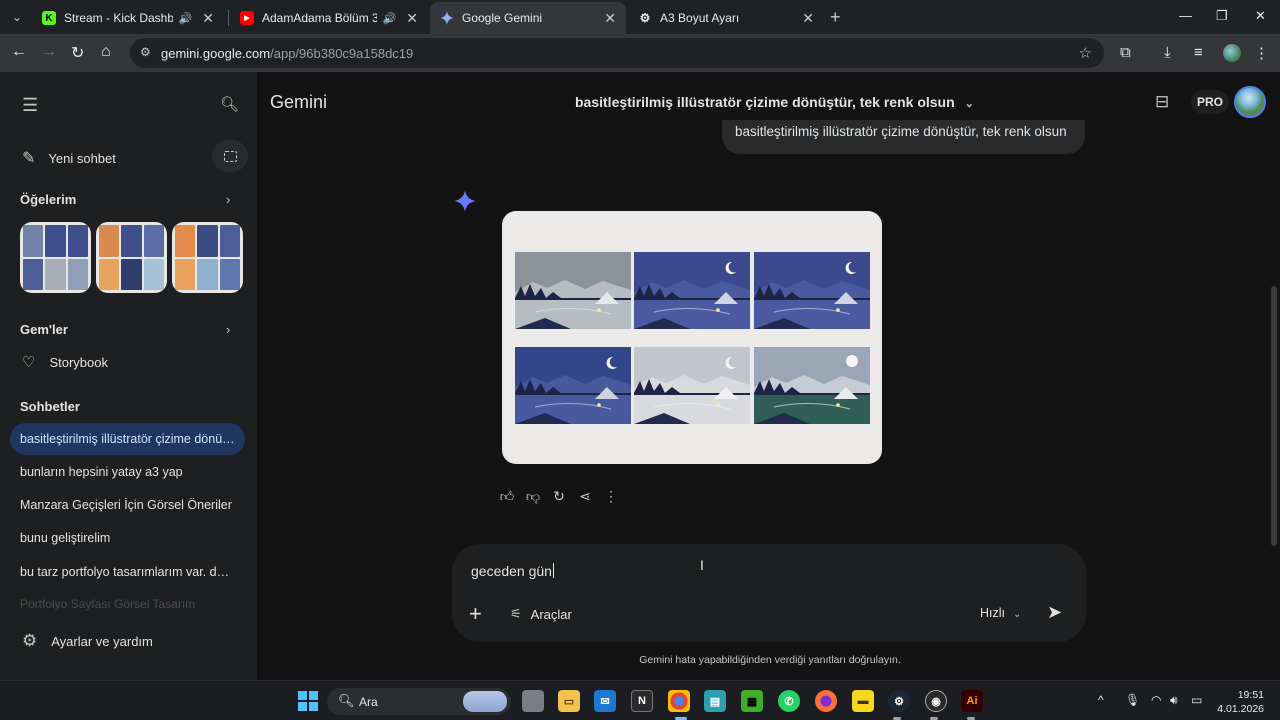 This screenshot has width=1280, height=720. I want to click on illustrator-icon: Ai, so click(972, 701).